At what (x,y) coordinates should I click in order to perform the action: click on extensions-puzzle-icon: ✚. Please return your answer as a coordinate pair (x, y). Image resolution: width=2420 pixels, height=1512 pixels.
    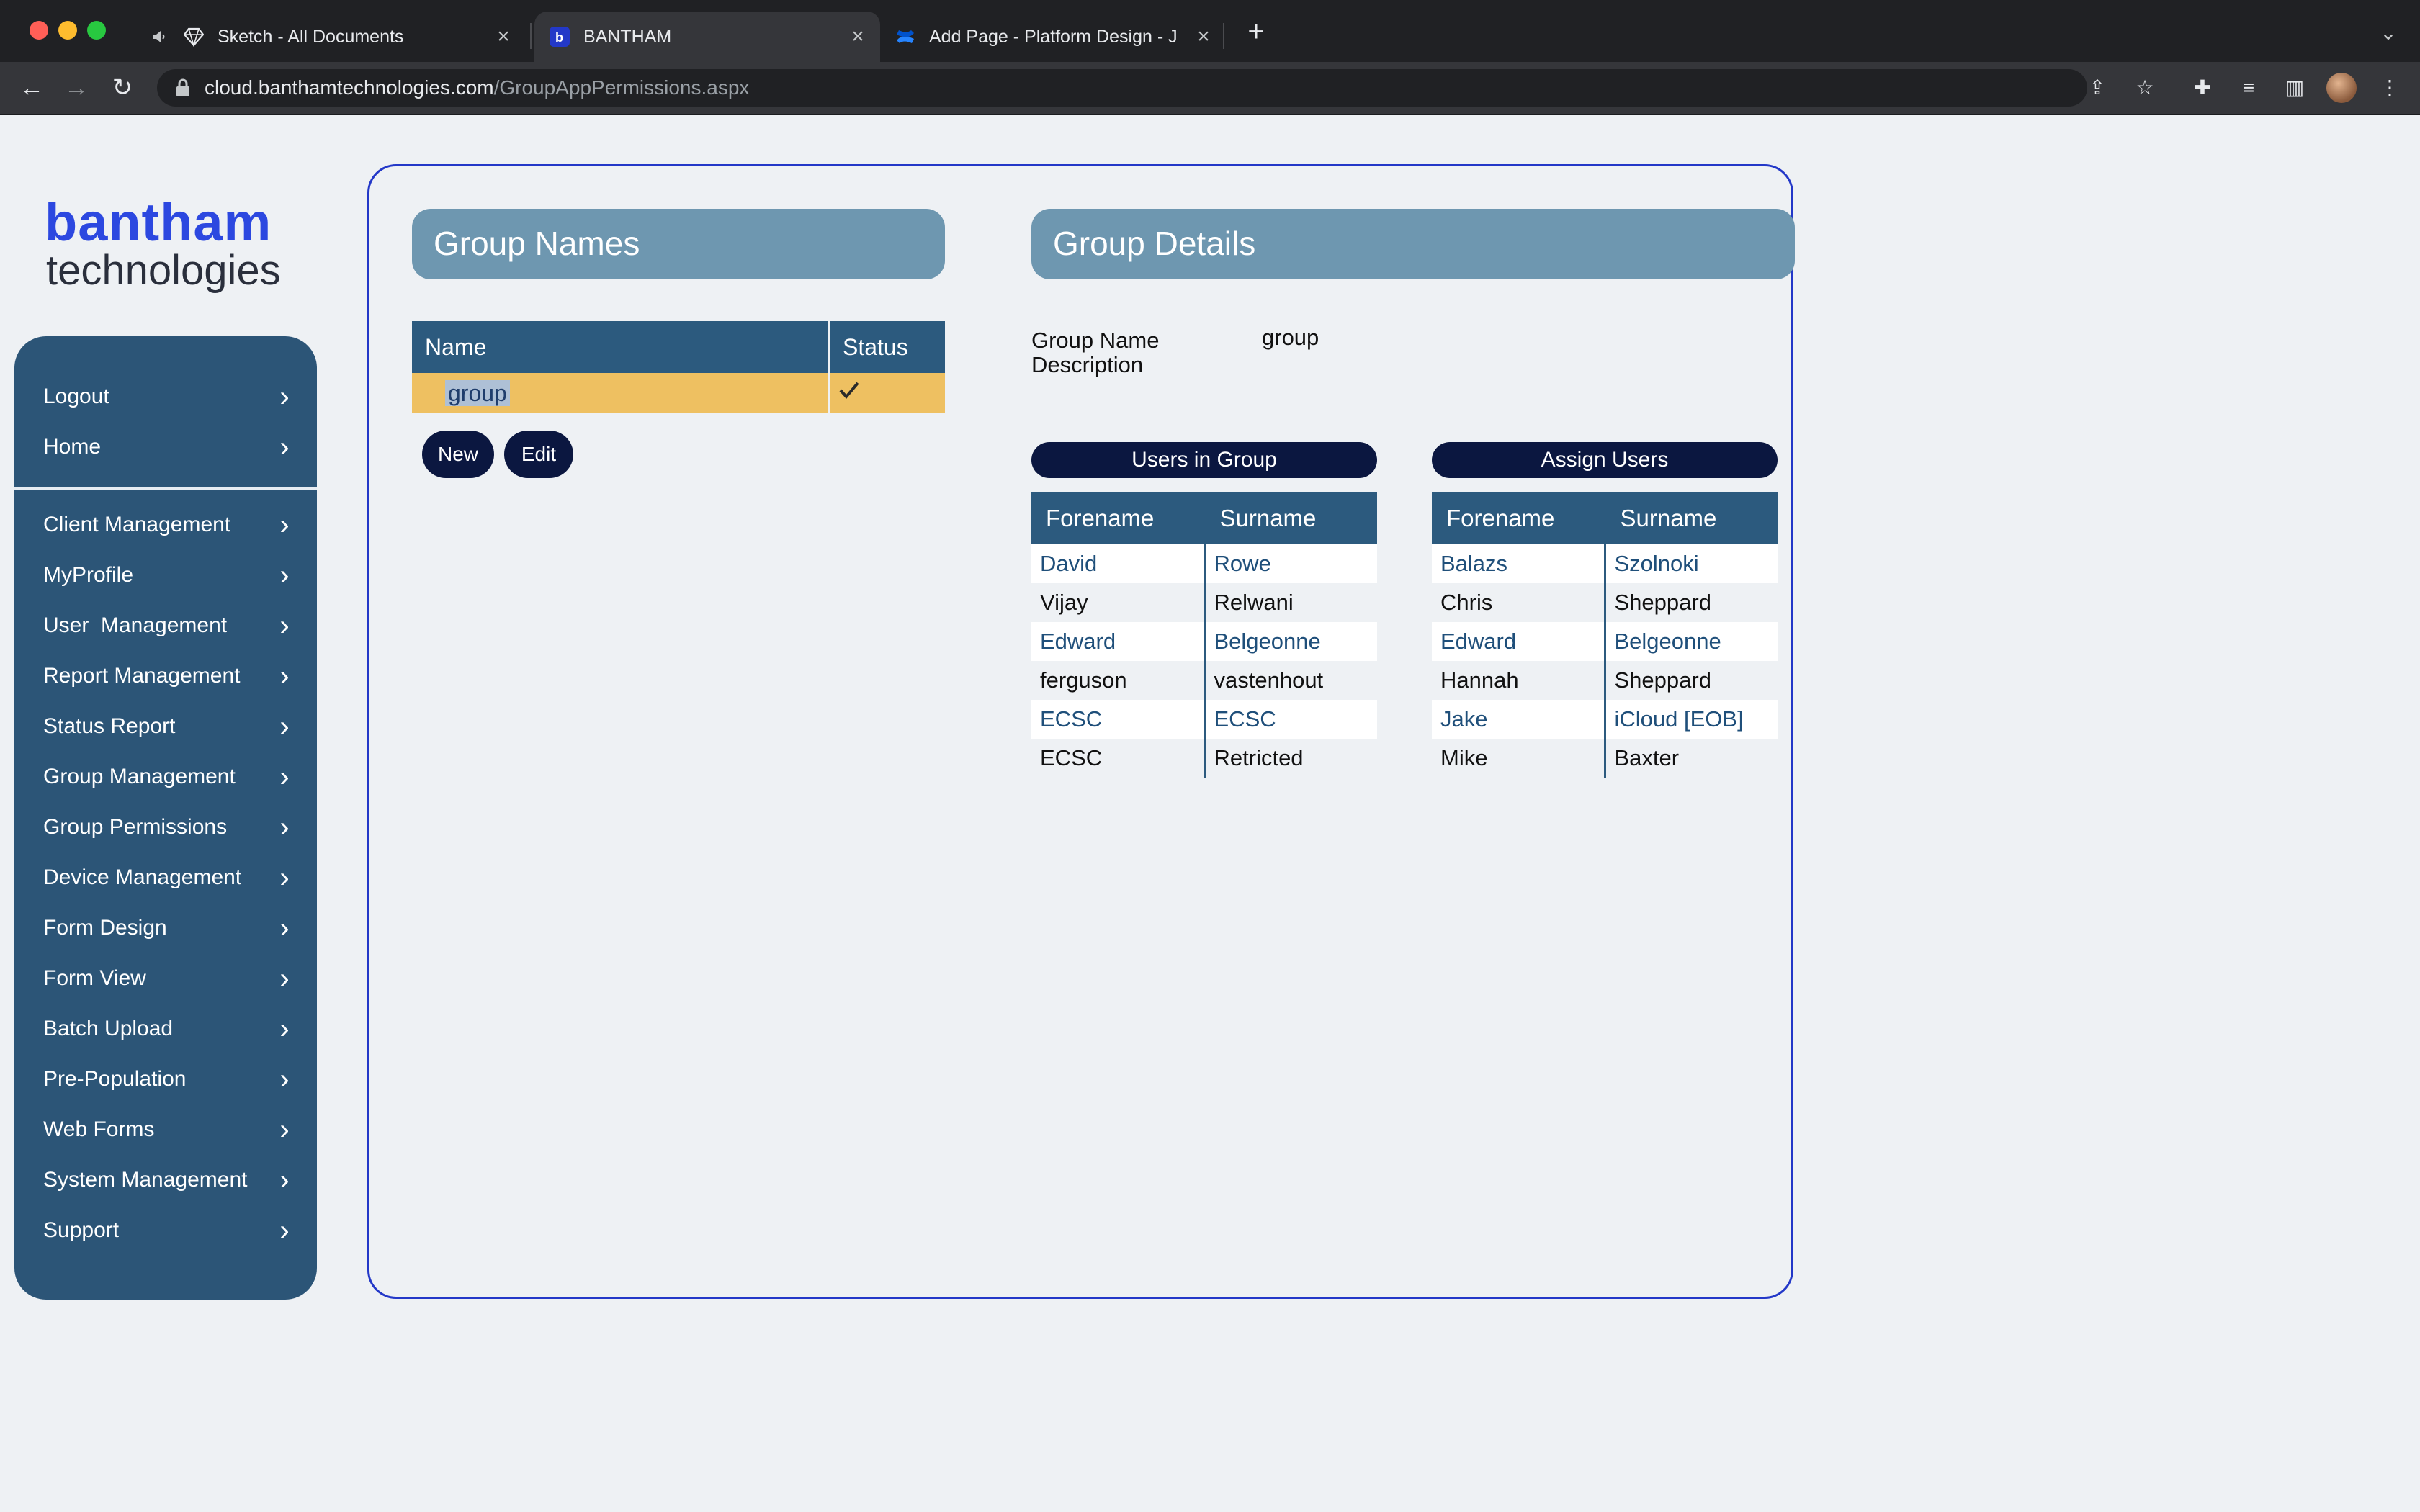
    Looking at the image, I should click on (2202, 88).